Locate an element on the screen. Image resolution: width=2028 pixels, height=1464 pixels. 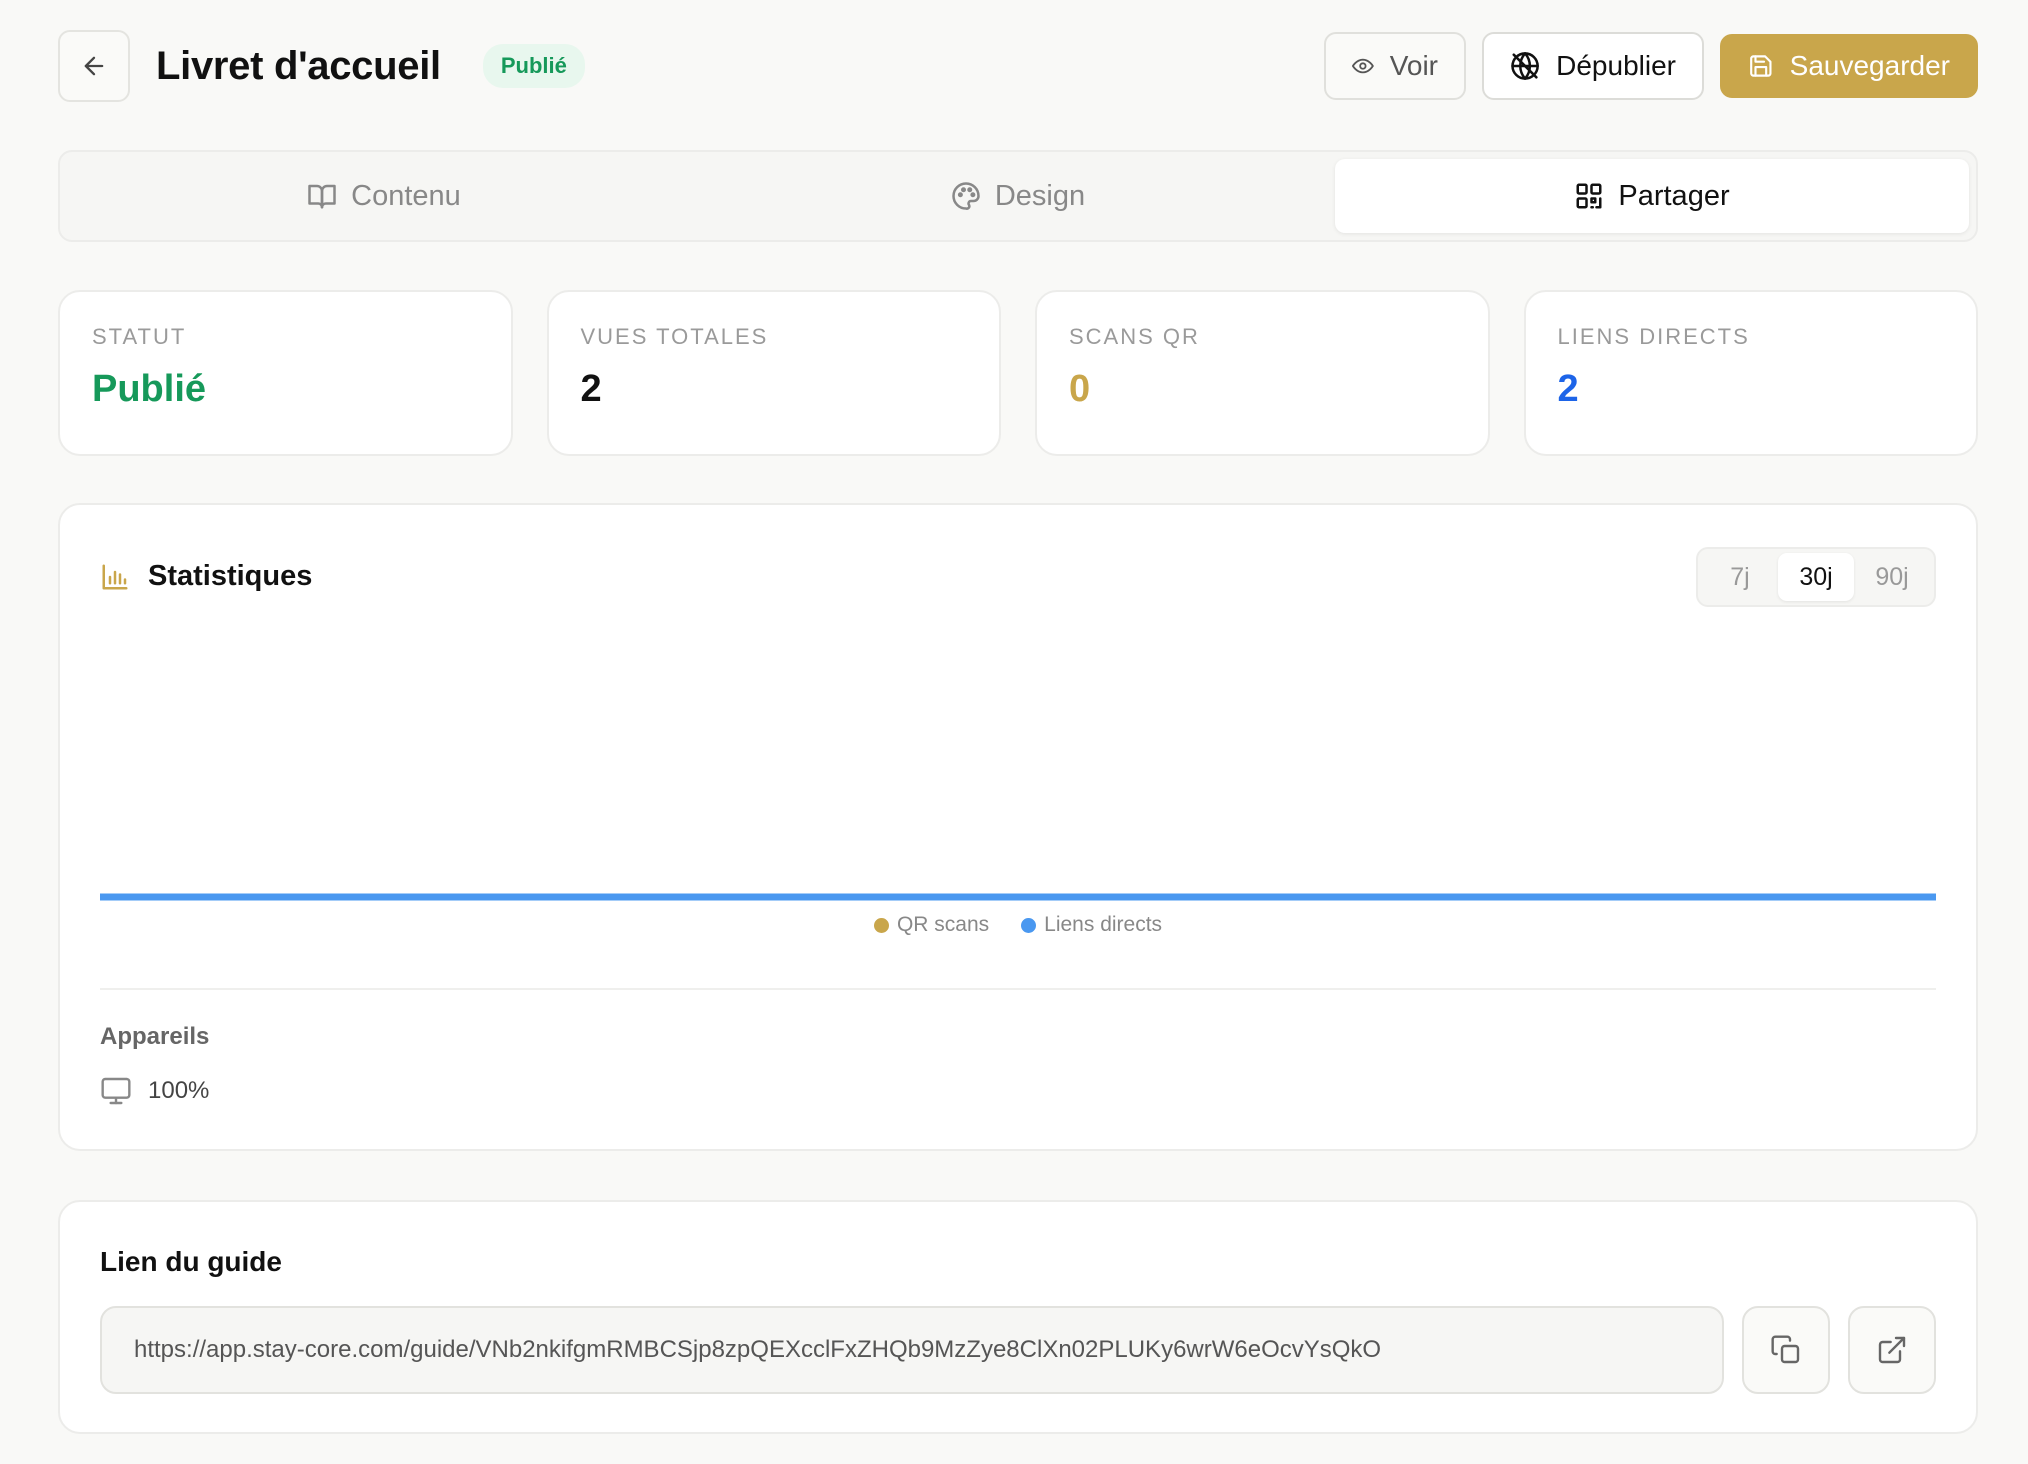
stat-card-direct-links: LIENS DIRECTS 2 is located at coordinates (1750, 373).